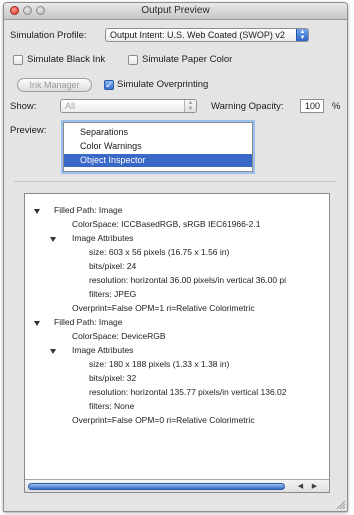 The image size is (354, 515). What do you see at coordinates (28, 130) in the screenshot?
I see `preview-label: Preview:` at bounding box center [28, 130].